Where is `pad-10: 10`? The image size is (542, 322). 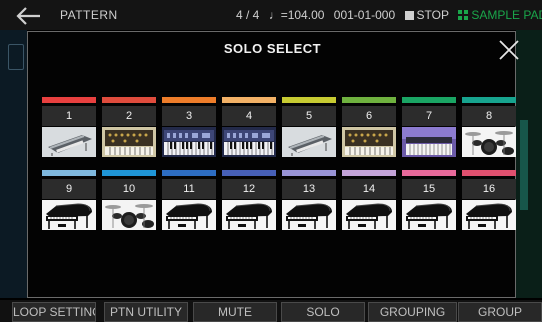 pad-10: 10 is located at coordinates (129, 200).